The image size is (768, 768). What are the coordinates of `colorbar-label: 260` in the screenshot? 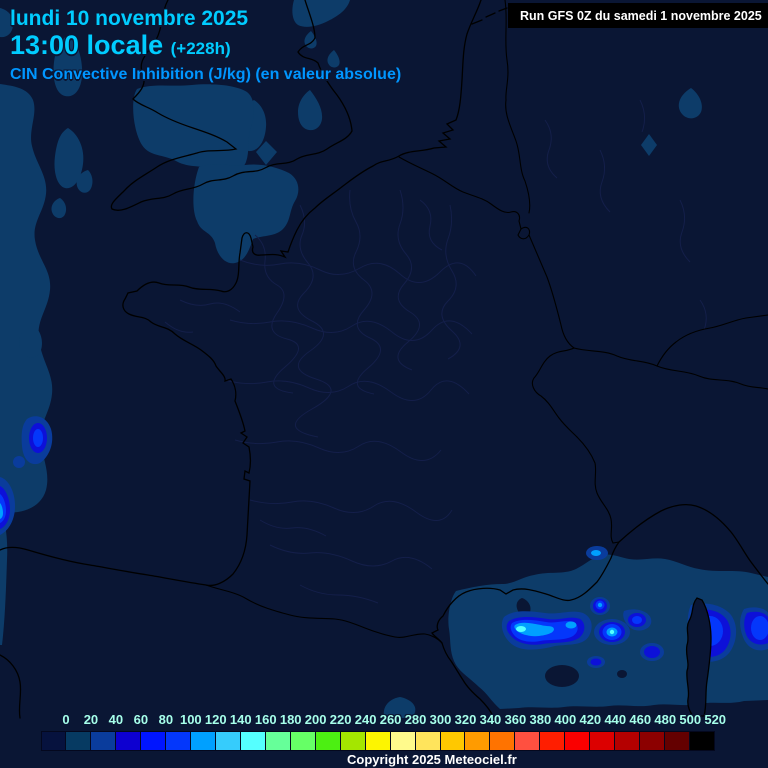 It's located at (390, 719).